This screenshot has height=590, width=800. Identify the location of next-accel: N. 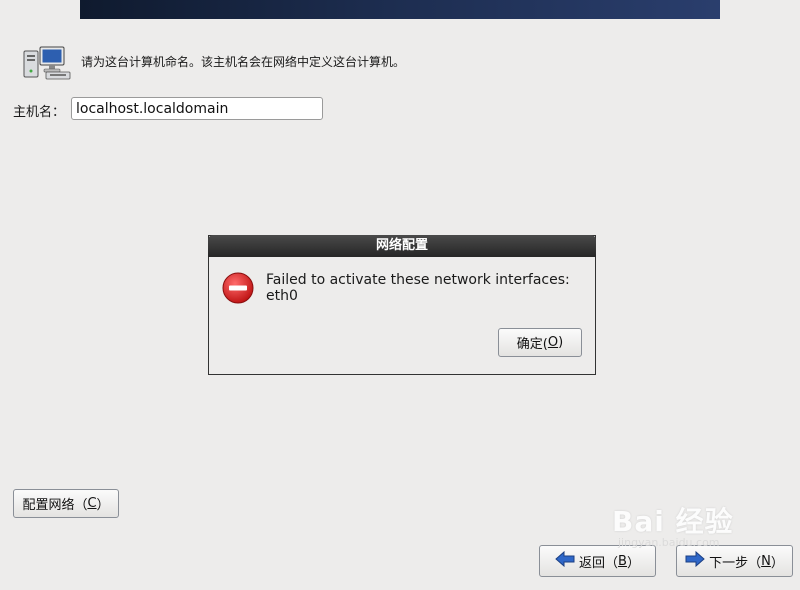
(766, 561).